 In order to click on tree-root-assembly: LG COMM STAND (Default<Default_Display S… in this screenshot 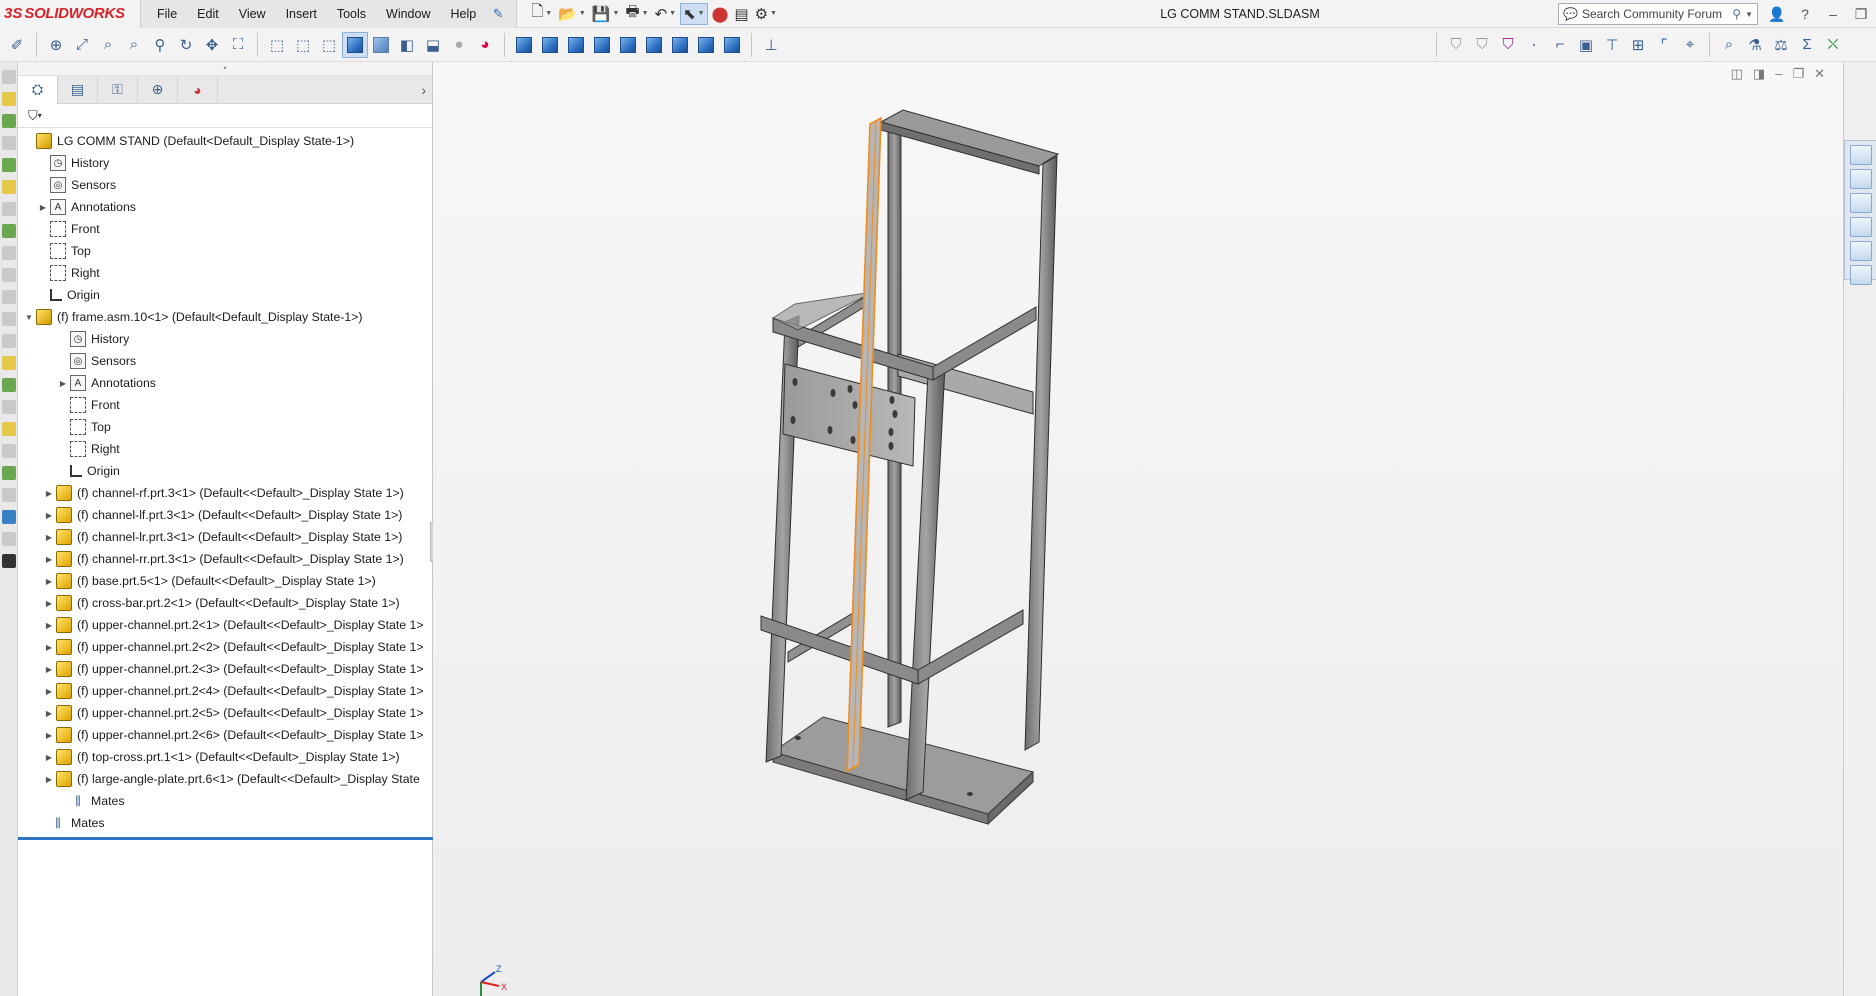, I will do `click(225, 141)`.